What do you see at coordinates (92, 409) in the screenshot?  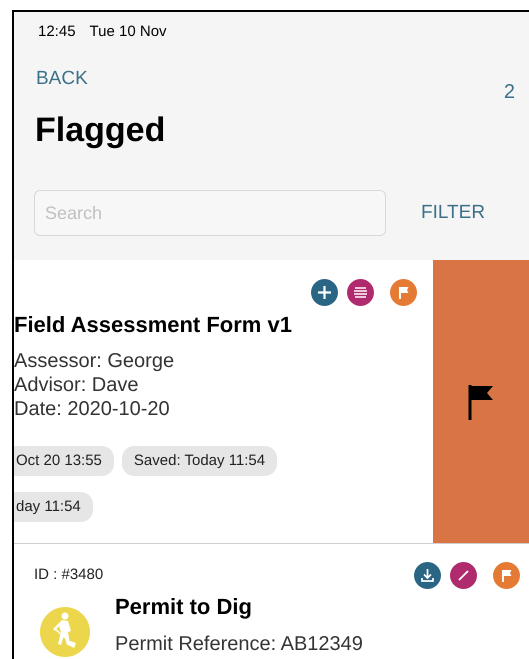 I see `detail-text: Date: 2020-10-20` at bounding box center [92, 409].